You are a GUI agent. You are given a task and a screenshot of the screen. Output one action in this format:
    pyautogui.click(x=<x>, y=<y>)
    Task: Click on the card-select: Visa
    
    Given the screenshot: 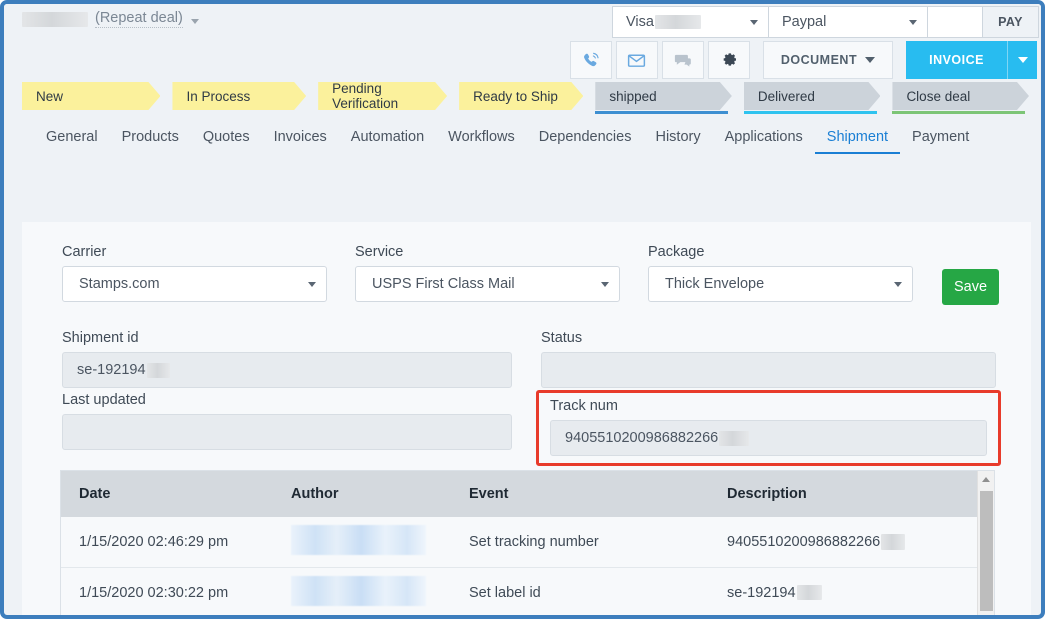 What is the action you would take?
    pyautogui.click(x=690, y=22)
    